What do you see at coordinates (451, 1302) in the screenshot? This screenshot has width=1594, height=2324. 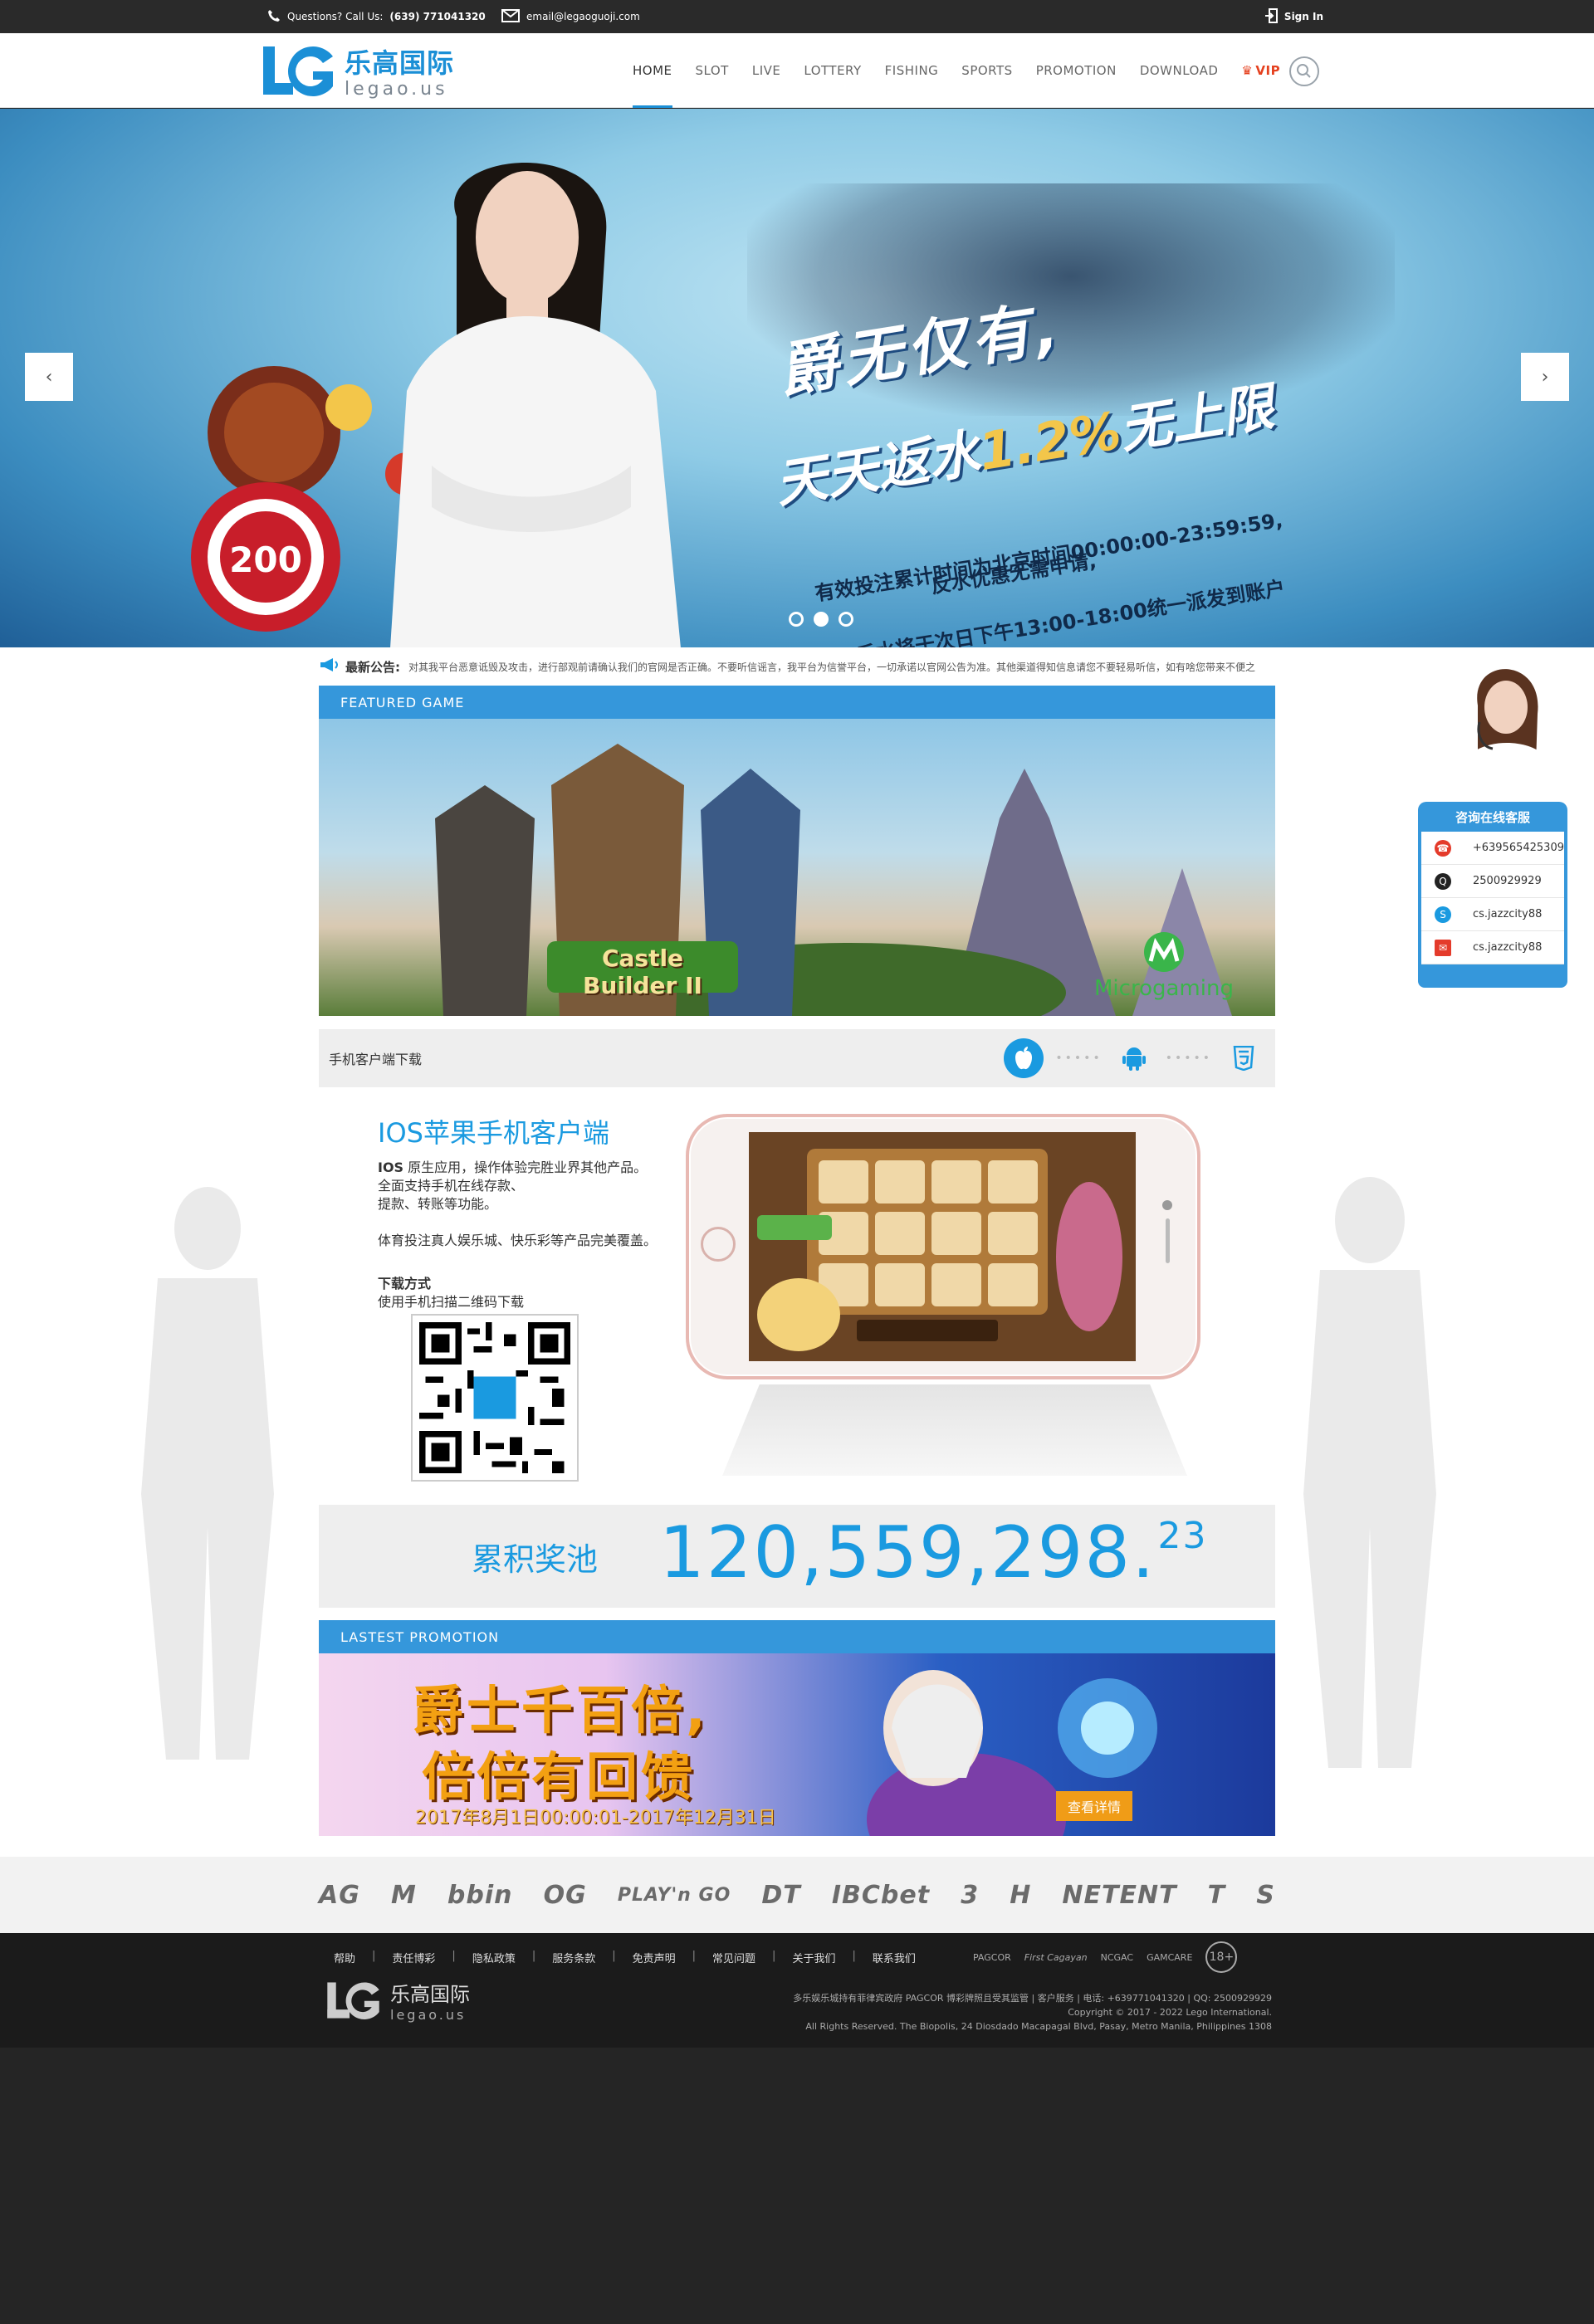 I see `download-method-desc: 使用手机扫描二维码下载` at bounding box center [451, 1302].